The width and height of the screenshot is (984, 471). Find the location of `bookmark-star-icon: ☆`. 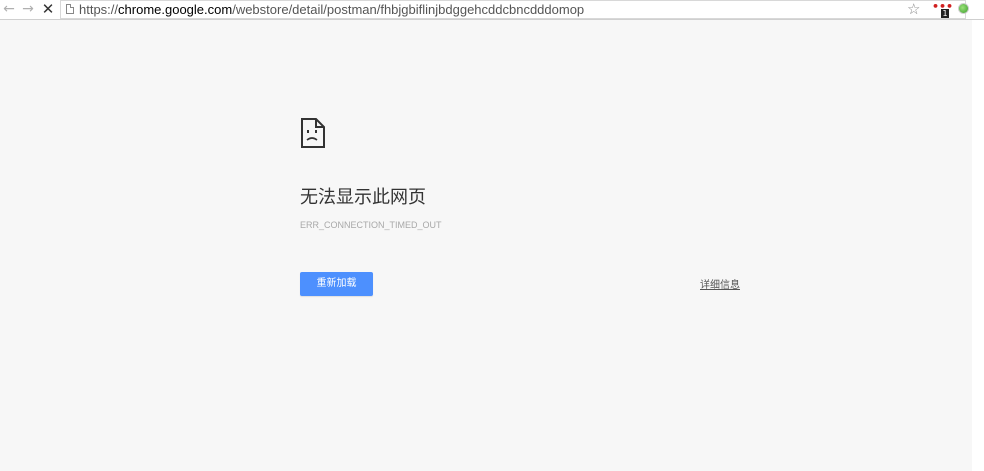

bookmark-star-icon: ☆ is located at coordinates (913, 9).